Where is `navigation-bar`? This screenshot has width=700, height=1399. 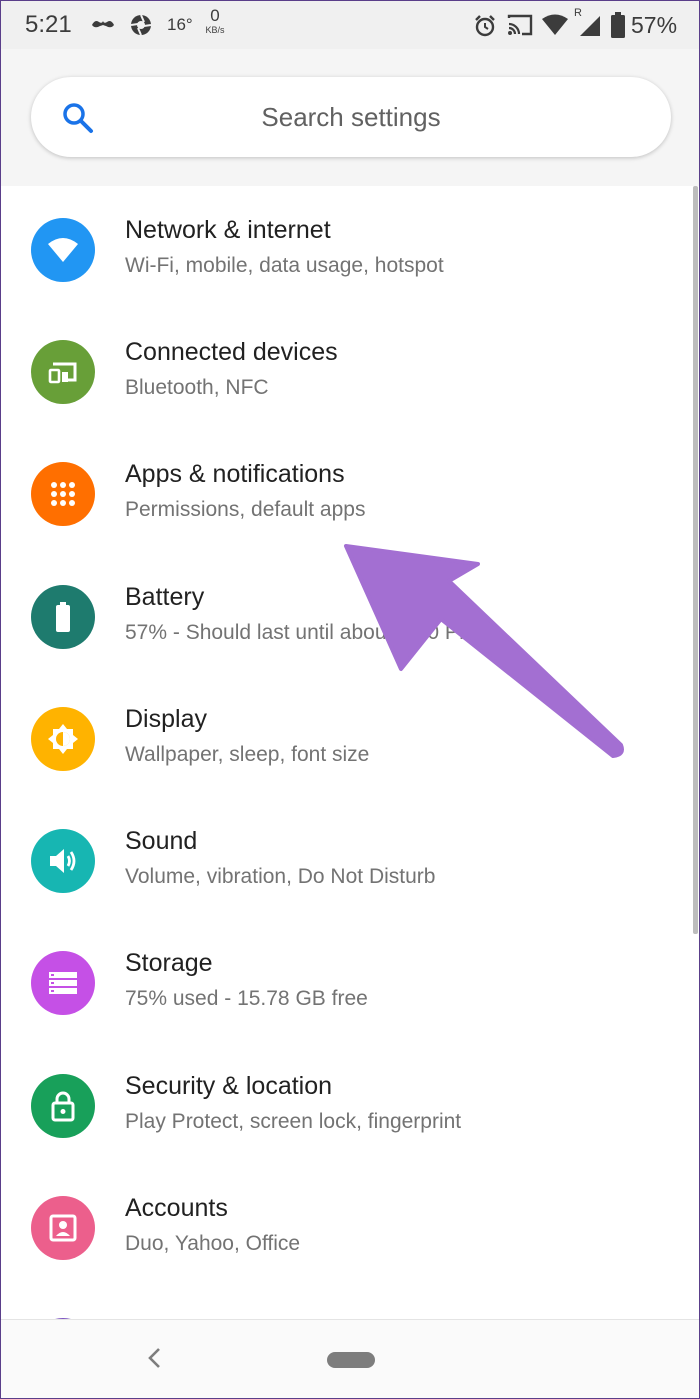
navigation-bar is located at coordinates (350, 1358).